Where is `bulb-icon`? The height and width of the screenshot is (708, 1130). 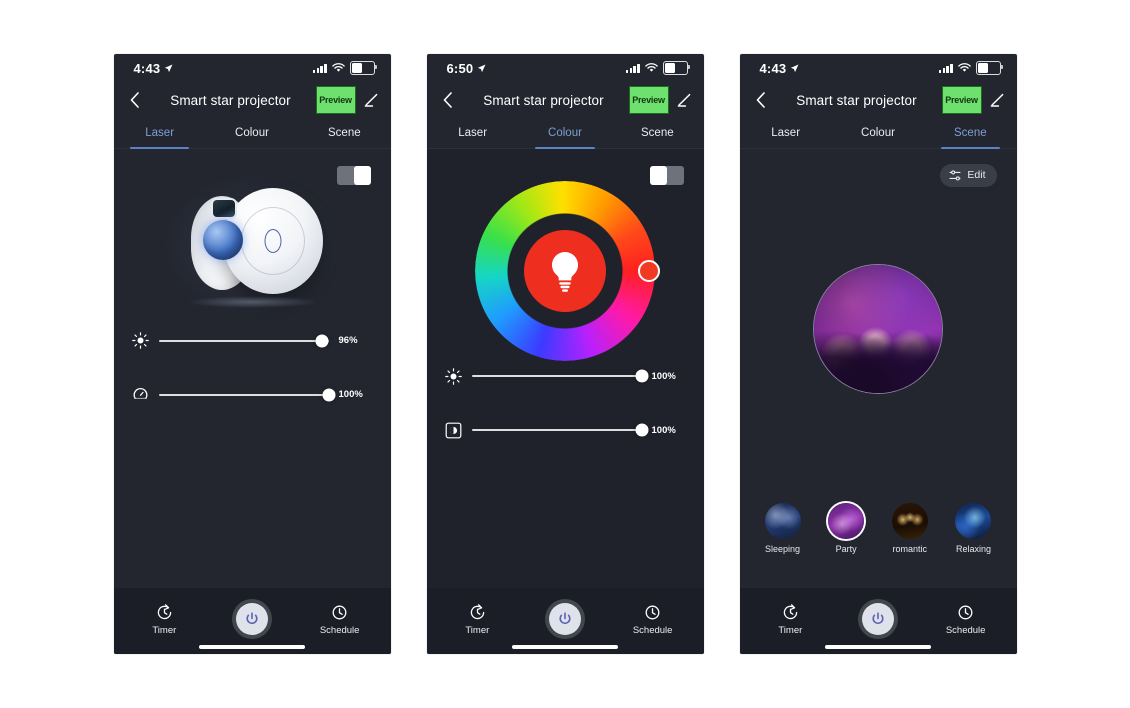
bulb-icon is located at coordinates (565, 271).